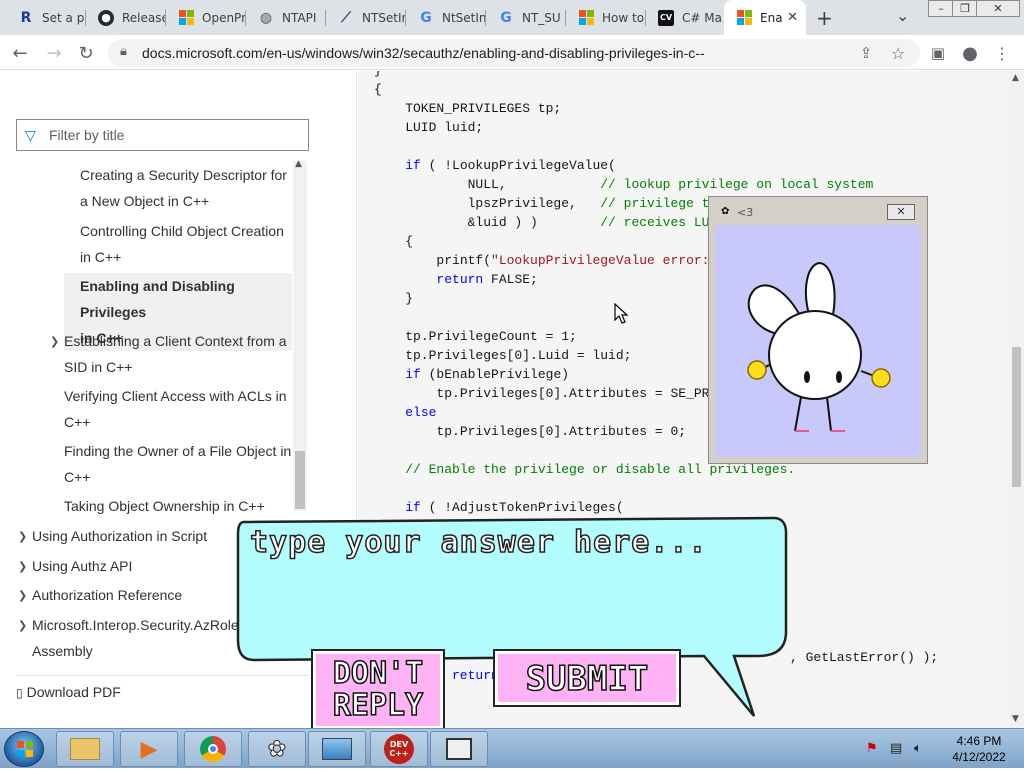 This screenshot has height=772, width=1024. What do you see at coordinates (965, 8) in the screenshot?
I see `maximize-button: ❐` at bounding box center [965, 8].